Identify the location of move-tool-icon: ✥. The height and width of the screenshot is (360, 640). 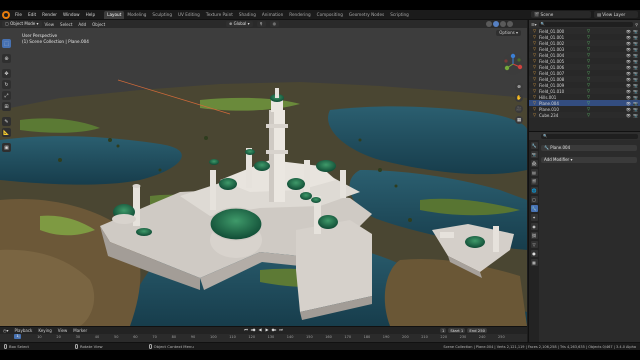
(6, 73).